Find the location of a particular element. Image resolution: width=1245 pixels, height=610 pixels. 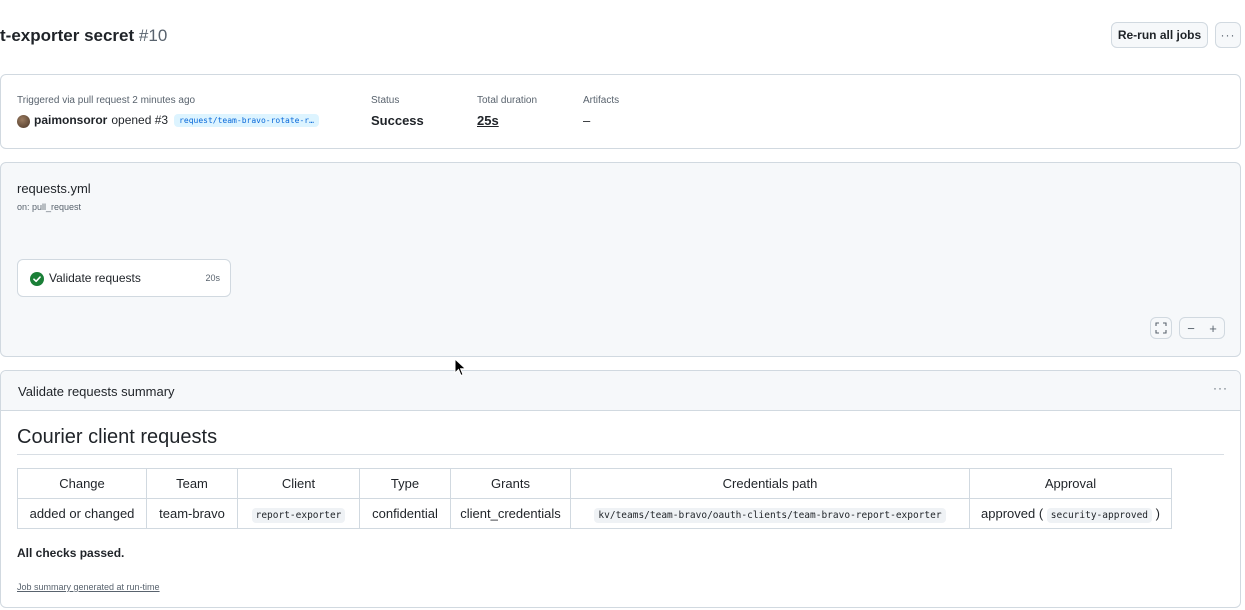

run-number: #10 is located at coordinates (153, 35).